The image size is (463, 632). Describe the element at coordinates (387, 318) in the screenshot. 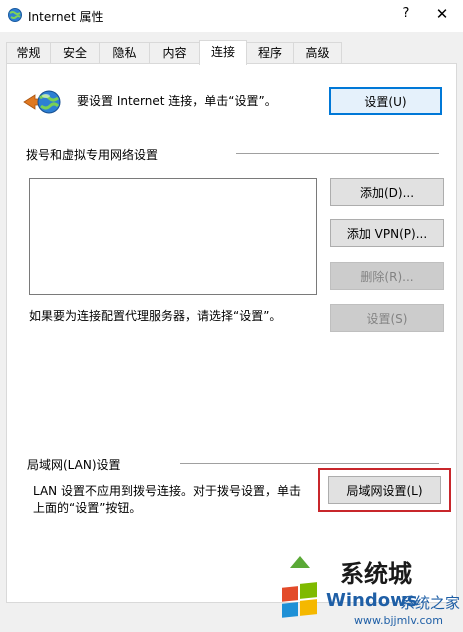

I see `settings-button: 设置(S)` at that location.